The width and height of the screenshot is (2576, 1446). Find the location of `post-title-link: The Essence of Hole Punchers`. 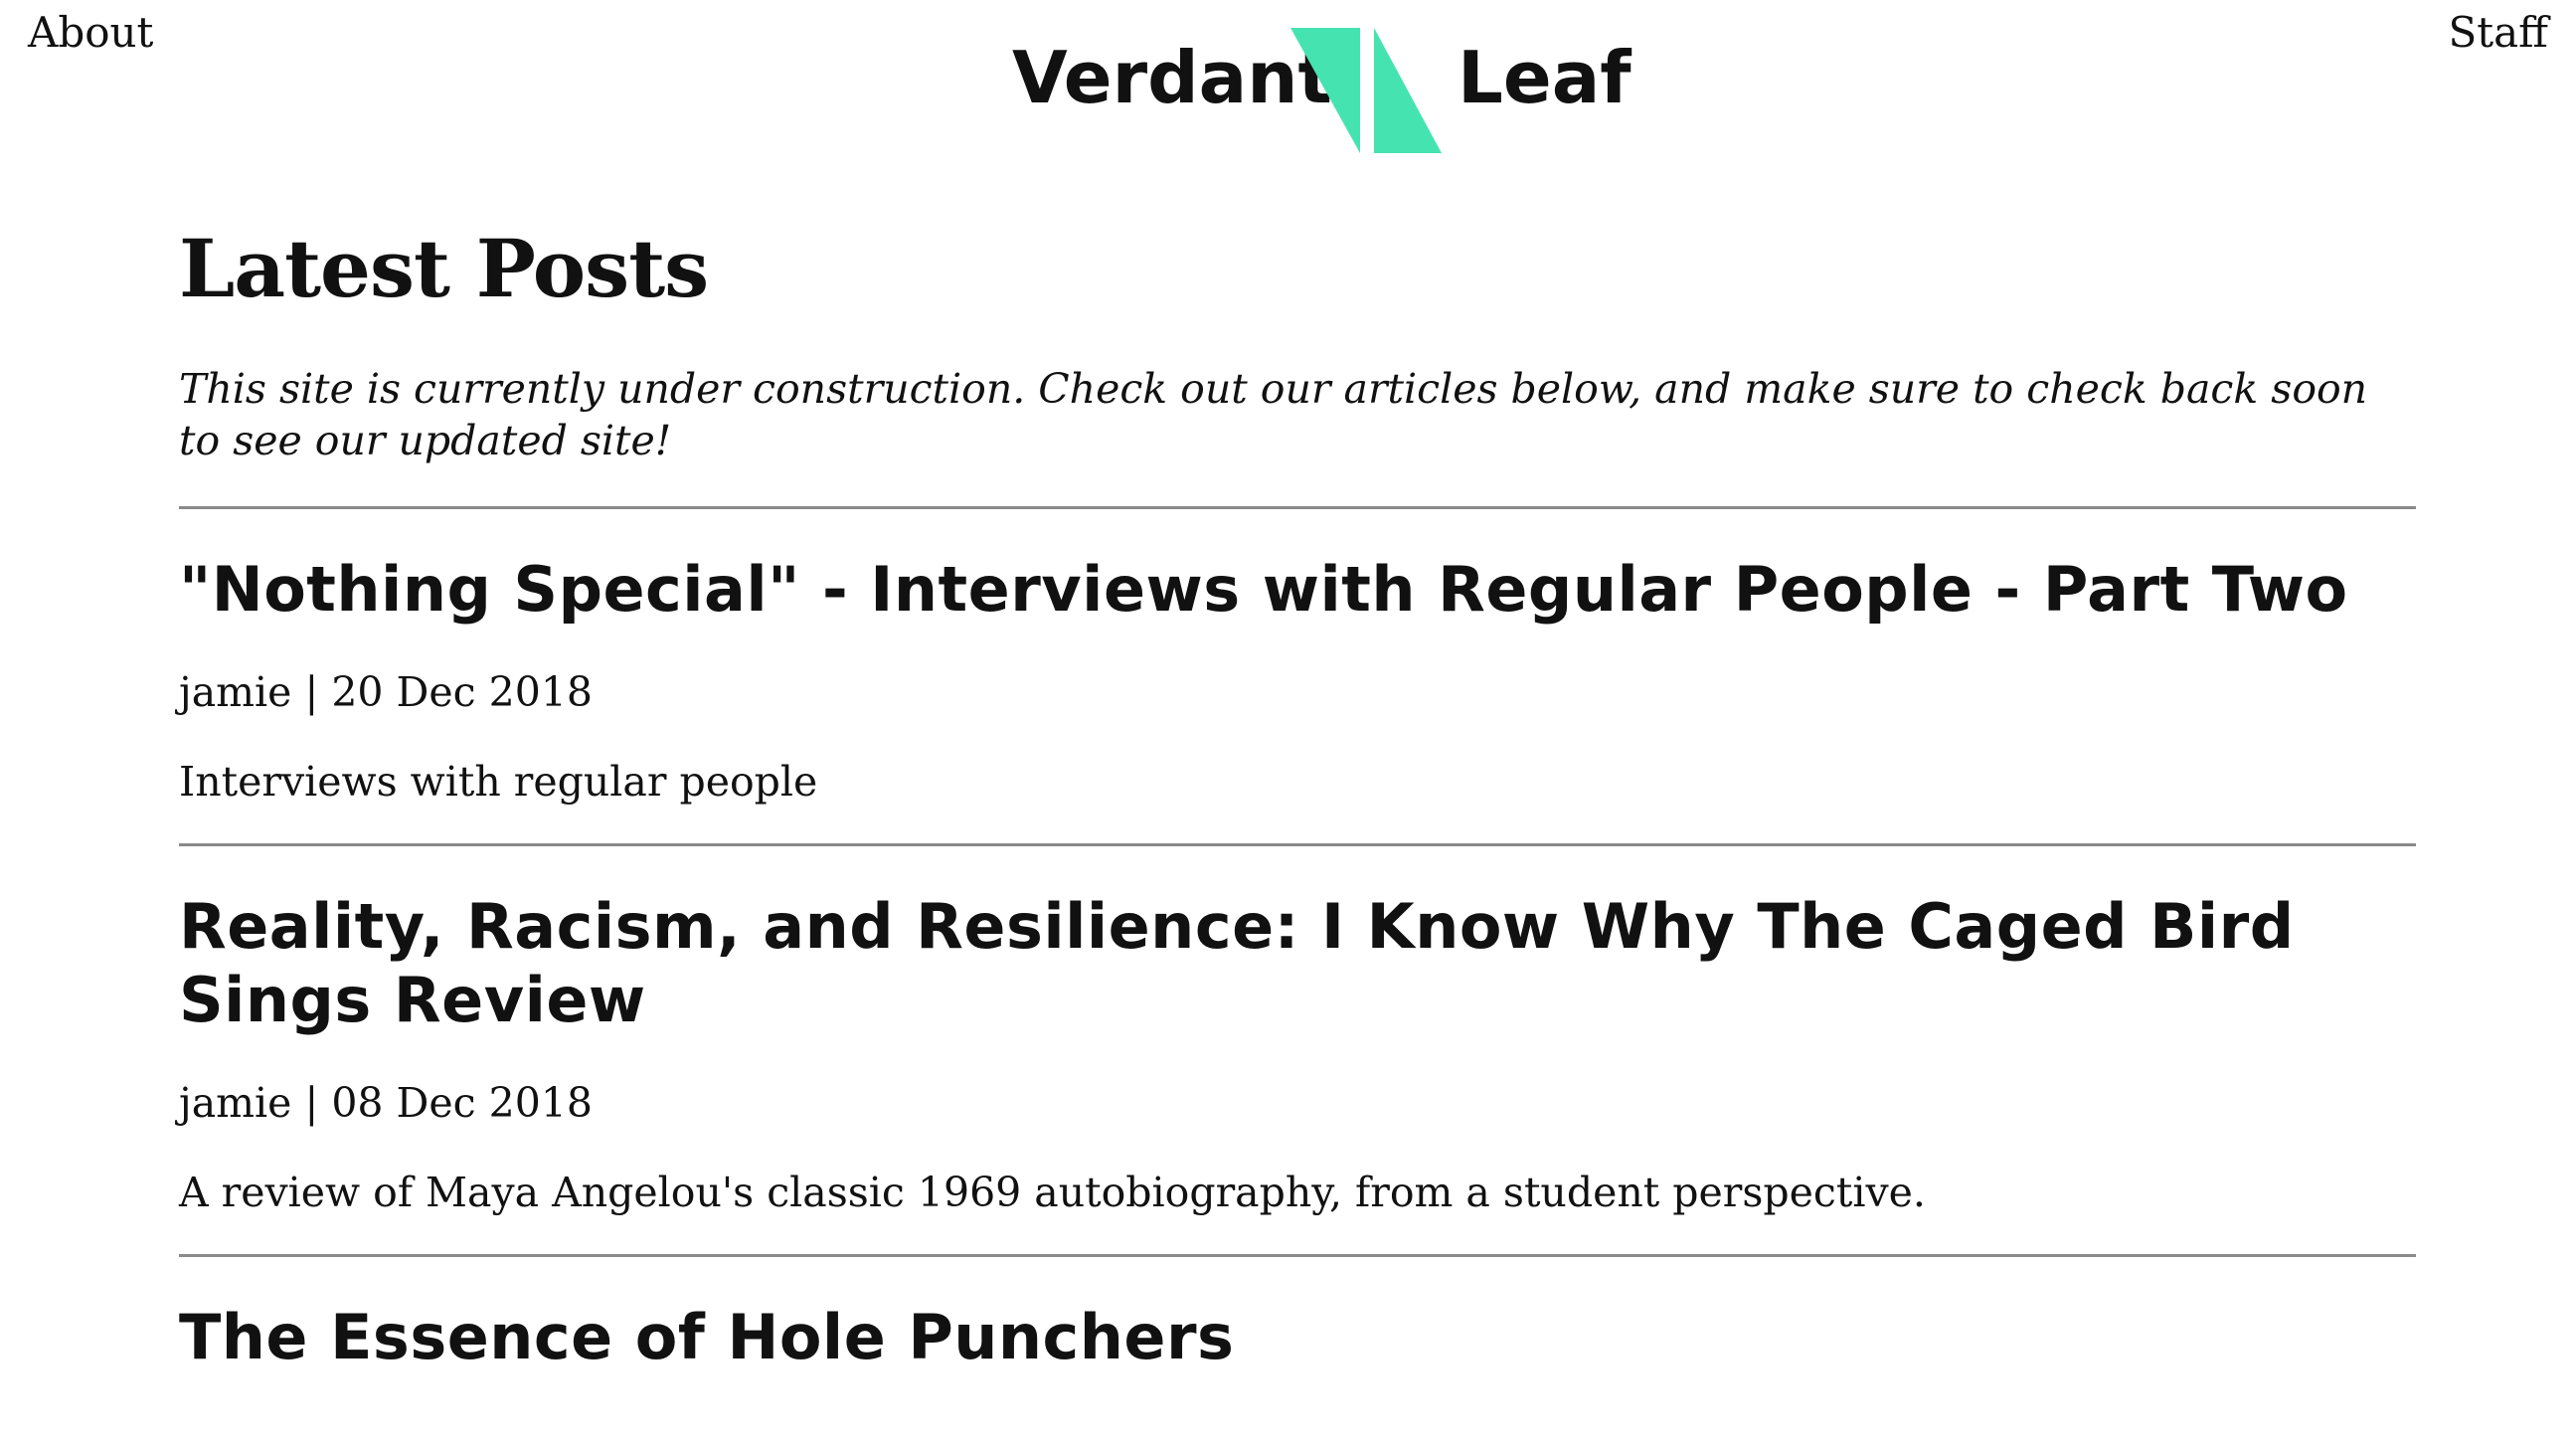

post-title-link: The Essence of Hole Punchers is located at coordinates (1297, 1337).